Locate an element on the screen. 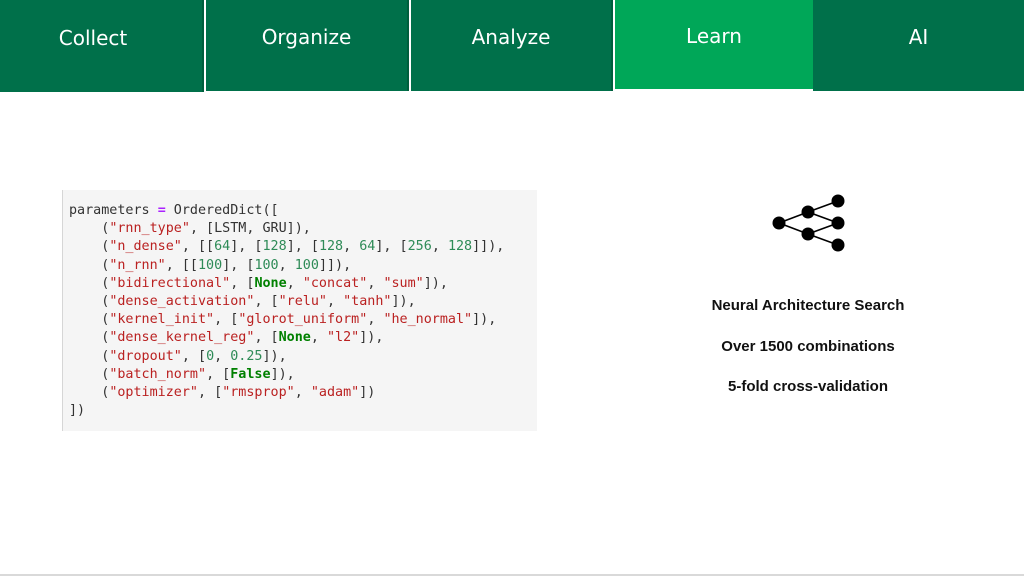  nas-title: Neural Architecture Search is located at coordinates (808, 305).